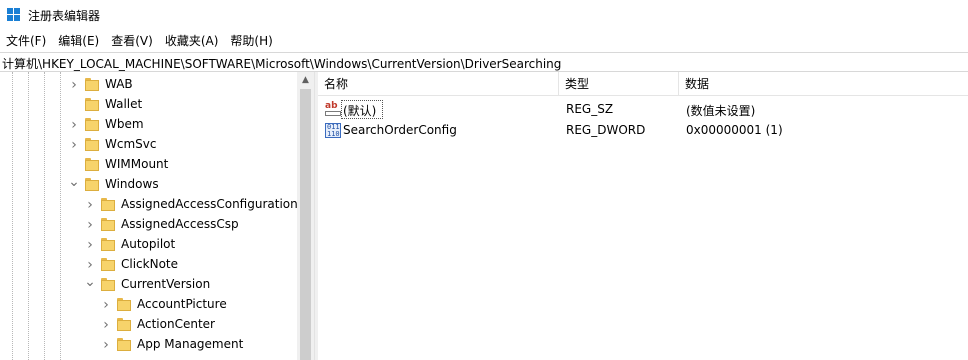 The image size is (968, 360). Describe the element at coordinates (643, 109) in the screenshot. I see `value-row: ab (默认) REG_SZ (数值未设置)` at that location.